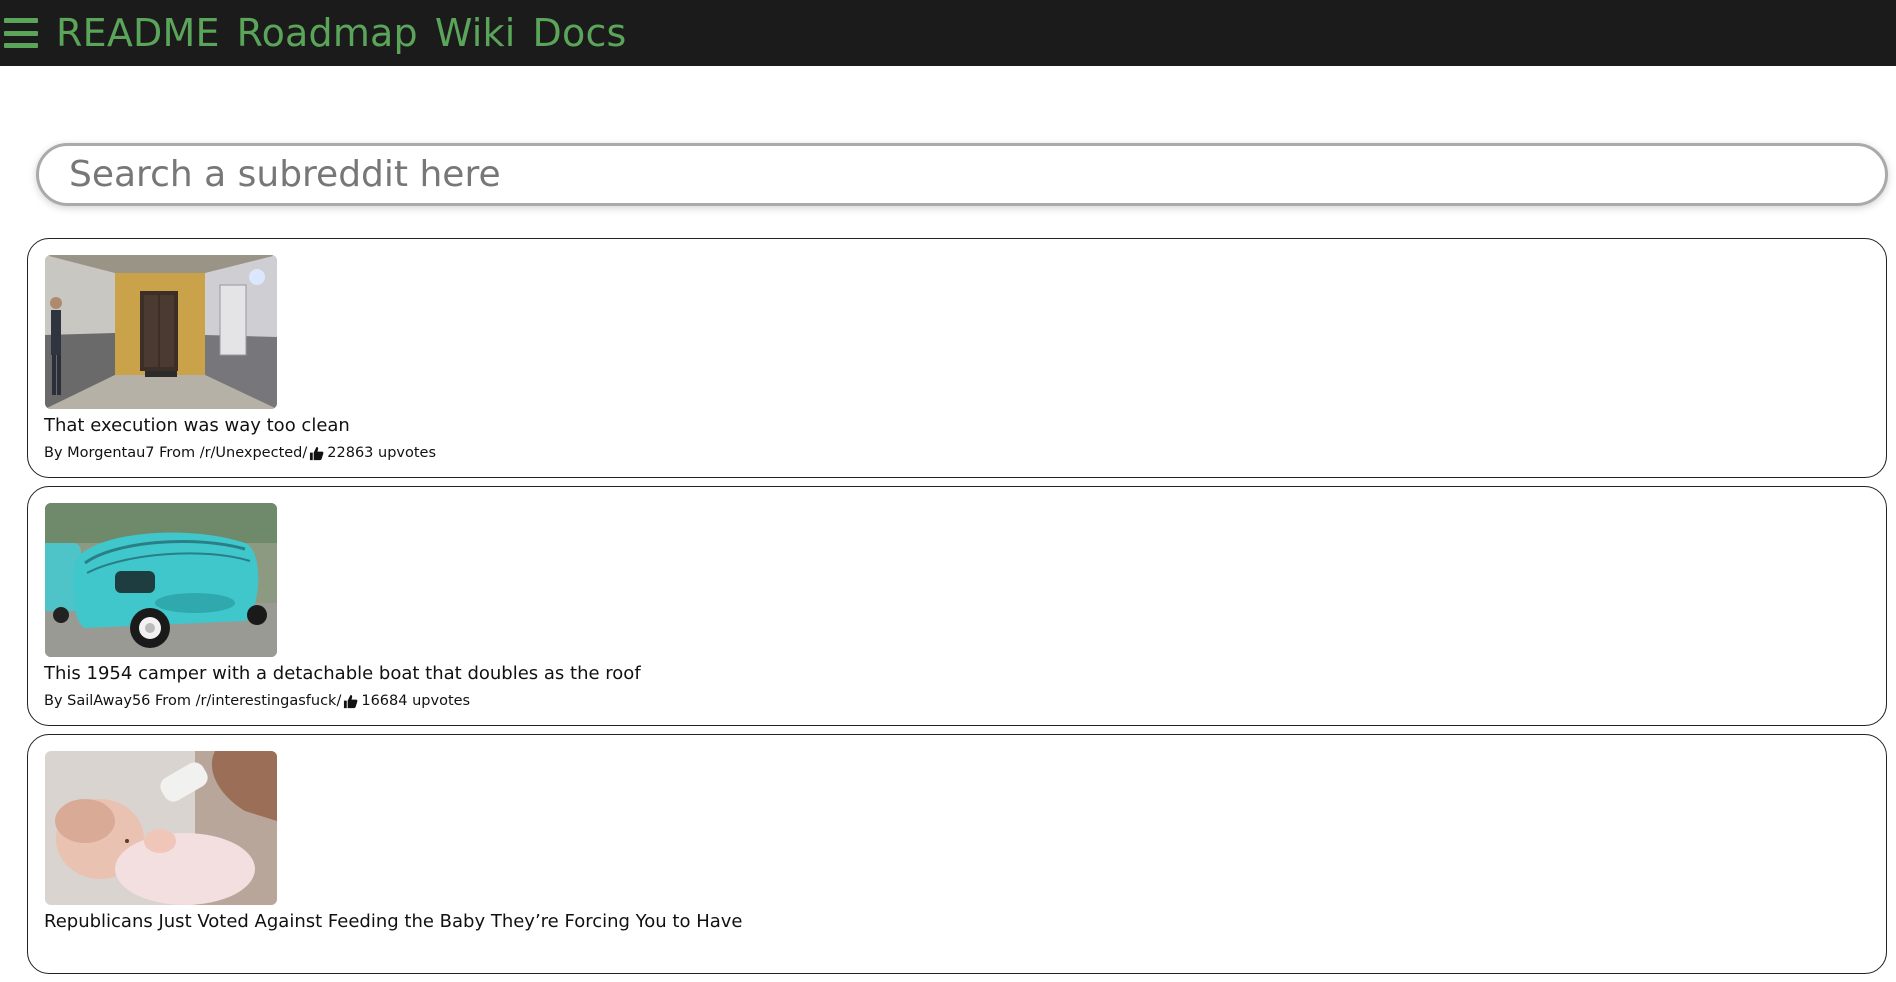 This screenshot has height=982, width=1896. What do you see at coordinates (948, 33) in the screenshot?
I see `top-nav-bar: README Roadmap Wiki Docs` at bounding box center [948, 33].